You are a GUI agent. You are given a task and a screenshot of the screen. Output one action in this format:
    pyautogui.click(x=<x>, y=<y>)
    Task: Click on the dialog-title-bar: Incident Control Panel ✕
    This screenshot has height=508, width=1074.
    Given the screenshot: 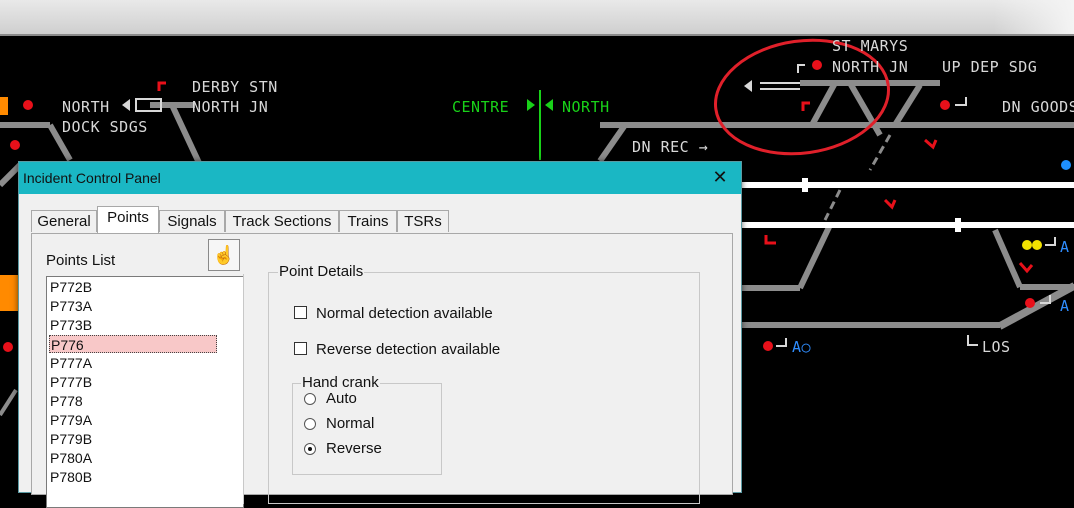 What is the action you would take?
    pyautogui.click(x=380, y=178)
    